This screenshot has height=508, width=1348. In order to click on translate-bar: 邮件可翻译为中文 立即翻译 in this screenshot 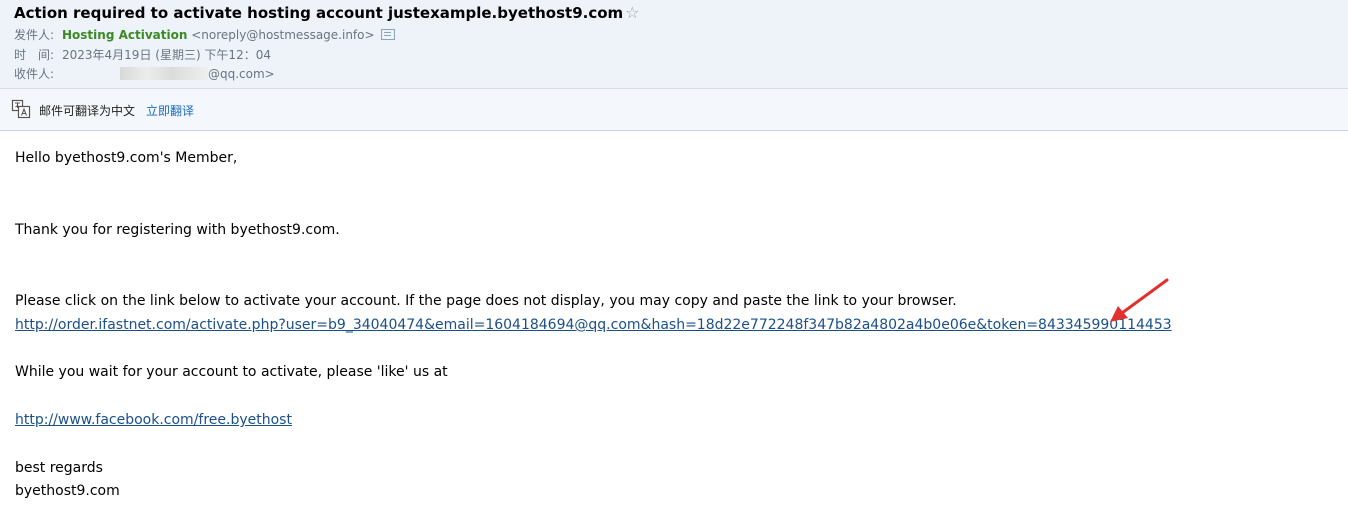, I will do `click(674, 110)`.